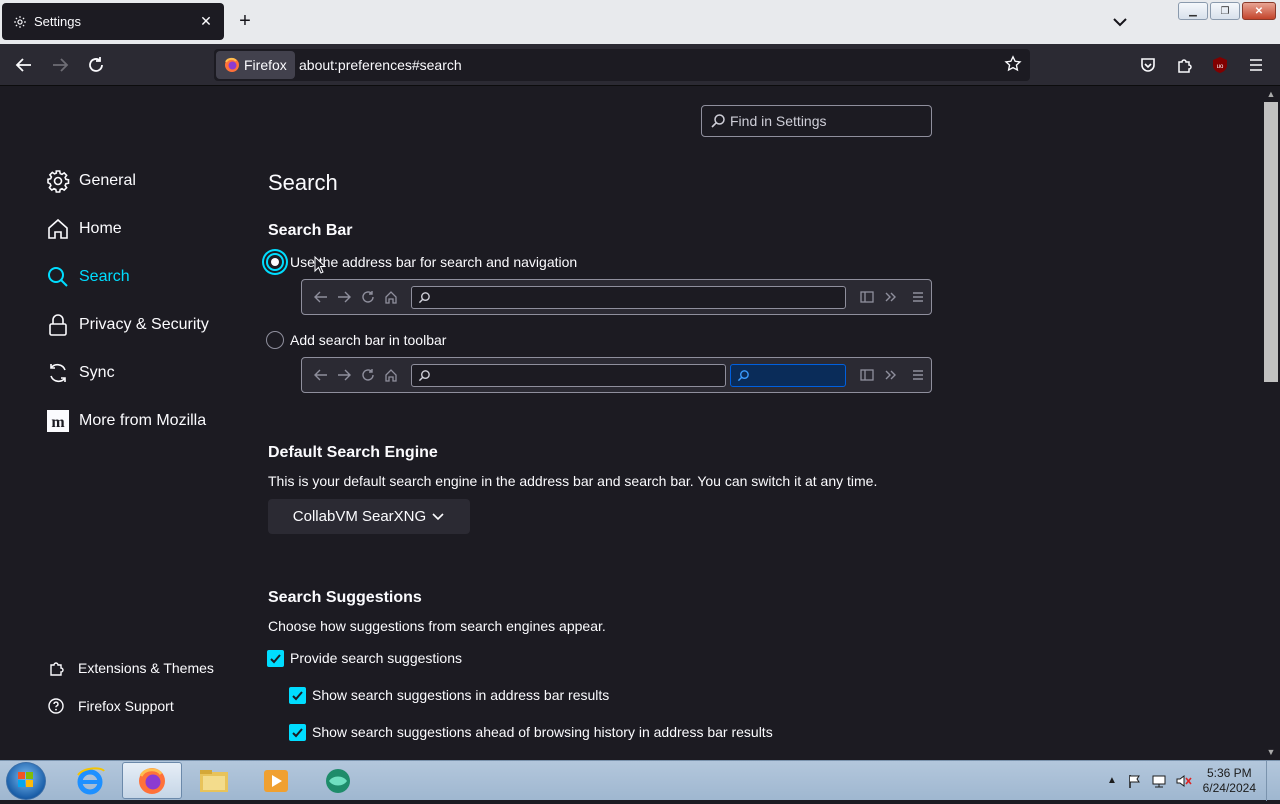 This screenshot has width=1280, height=804. What do you see at coordinates (628, 297) in the screenshot?
I see `preview-address-field` at bounding box center [628, 297].